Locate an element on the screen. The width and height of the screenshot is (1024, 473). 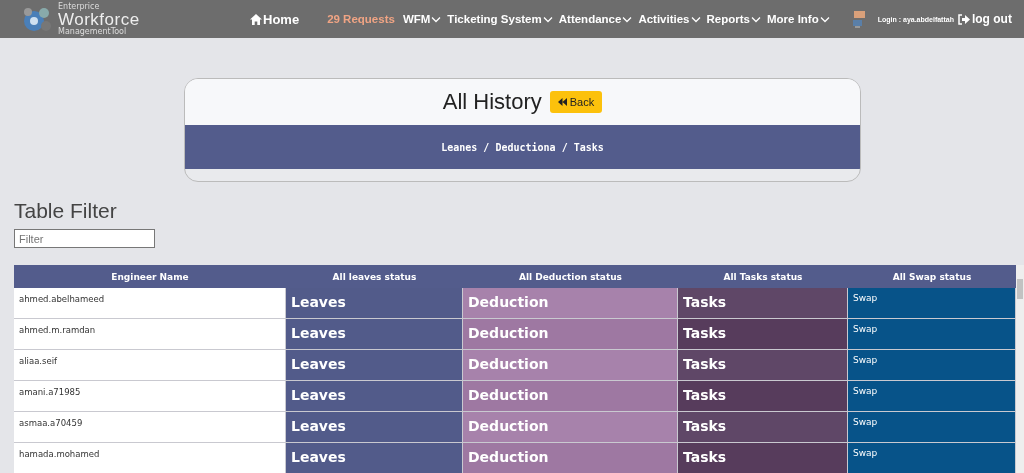
back-button: Back is located at coordinates (576, 102).